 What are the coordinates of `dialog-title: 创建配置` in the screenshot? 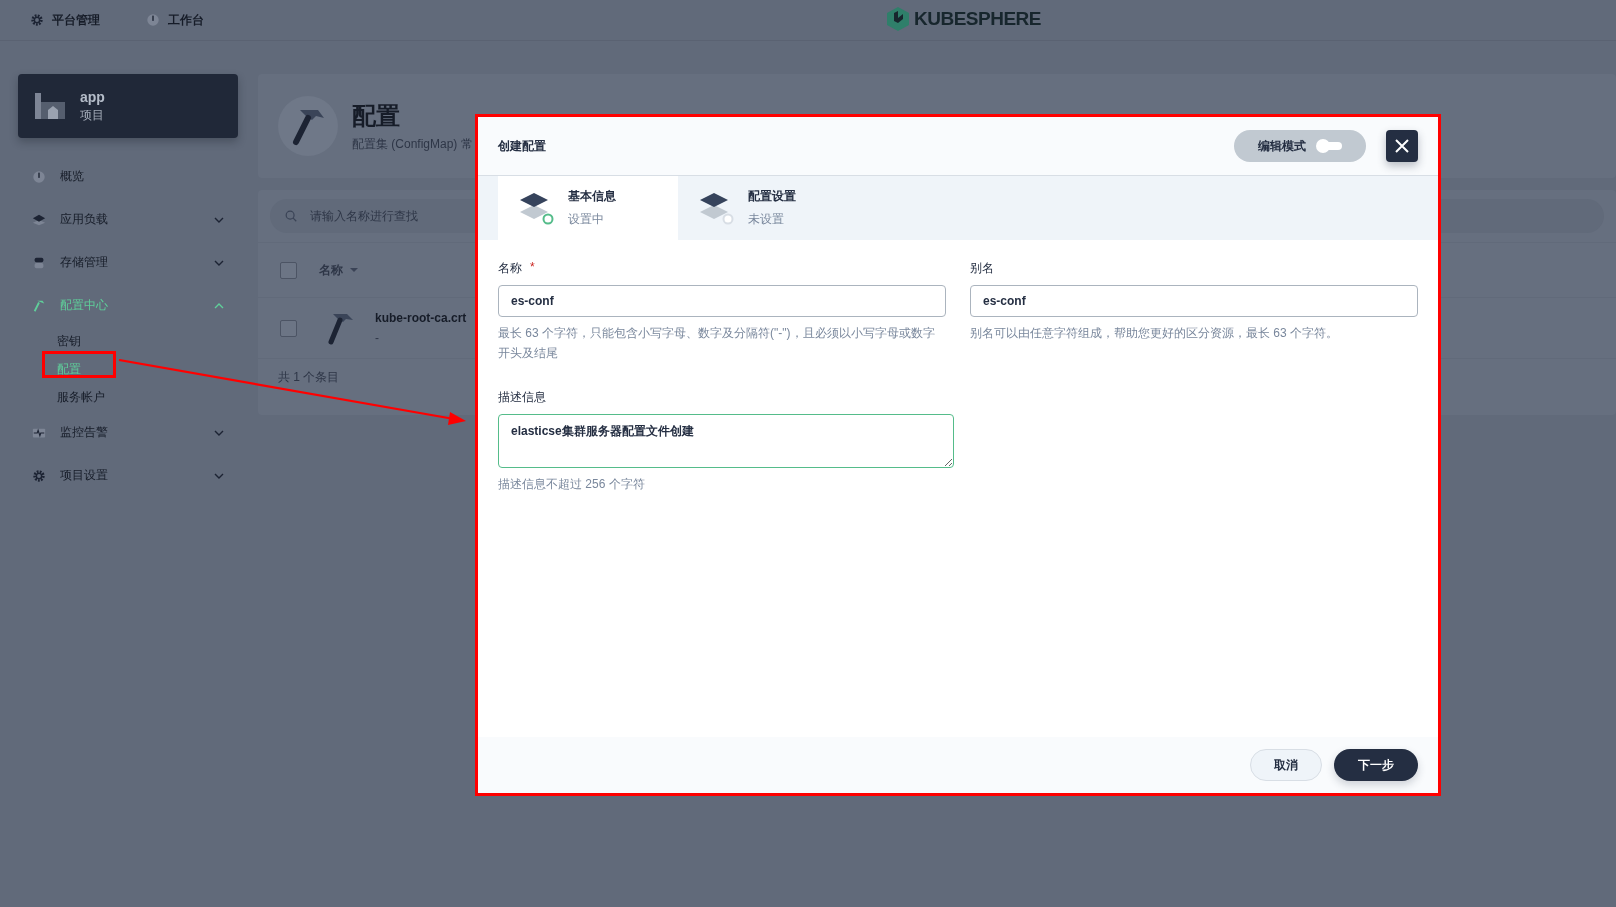 It's located at (522, 146).